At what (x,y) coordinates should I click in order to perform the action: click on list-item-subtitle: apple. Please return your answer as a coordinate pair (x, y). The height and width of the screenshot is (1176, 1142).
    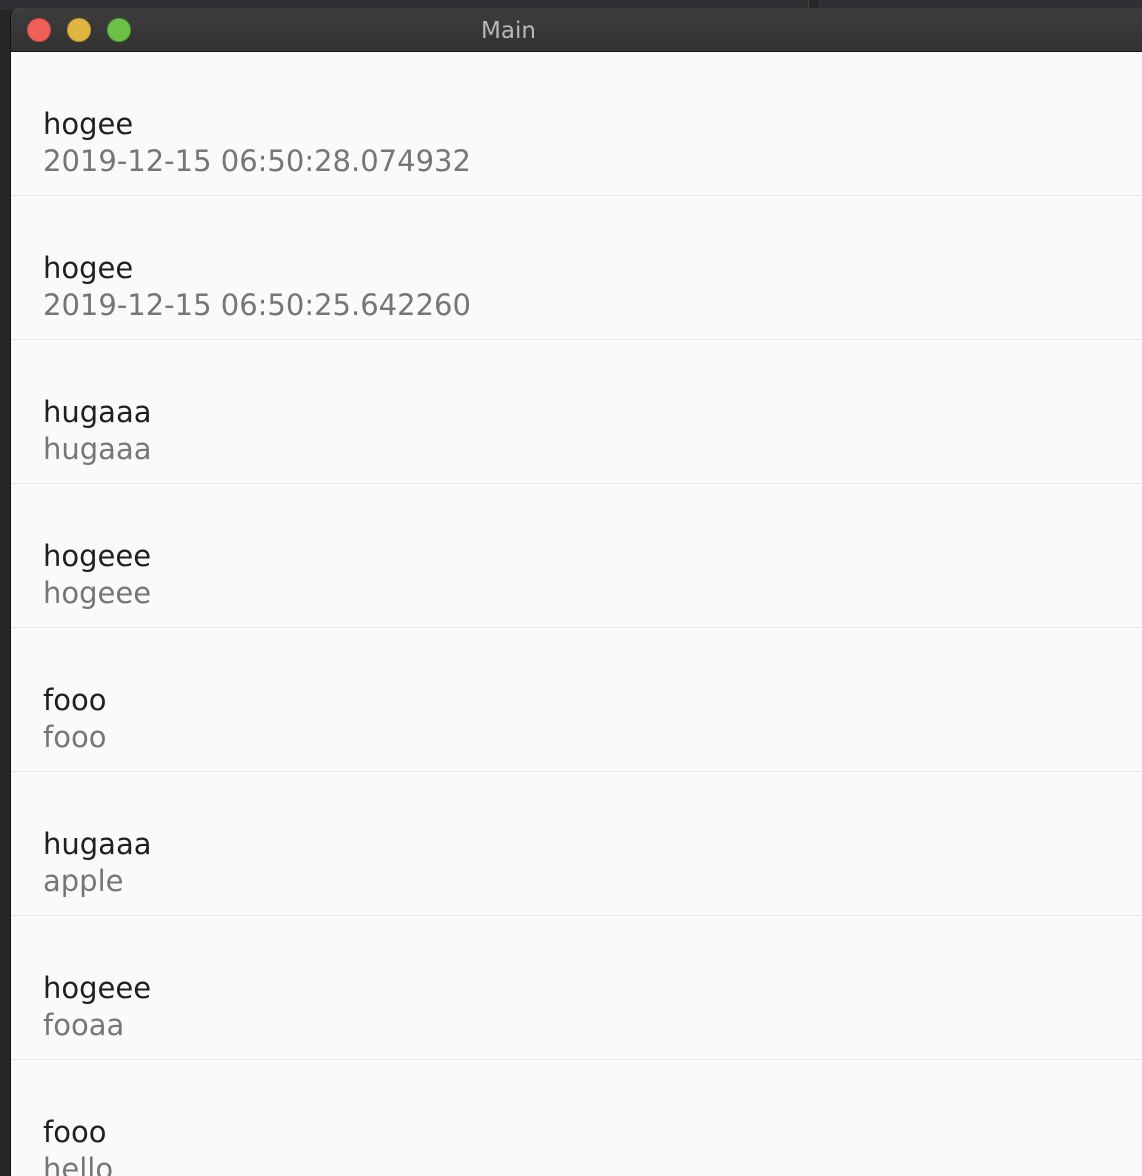
    Looking at the image, I should click on (83, 881).